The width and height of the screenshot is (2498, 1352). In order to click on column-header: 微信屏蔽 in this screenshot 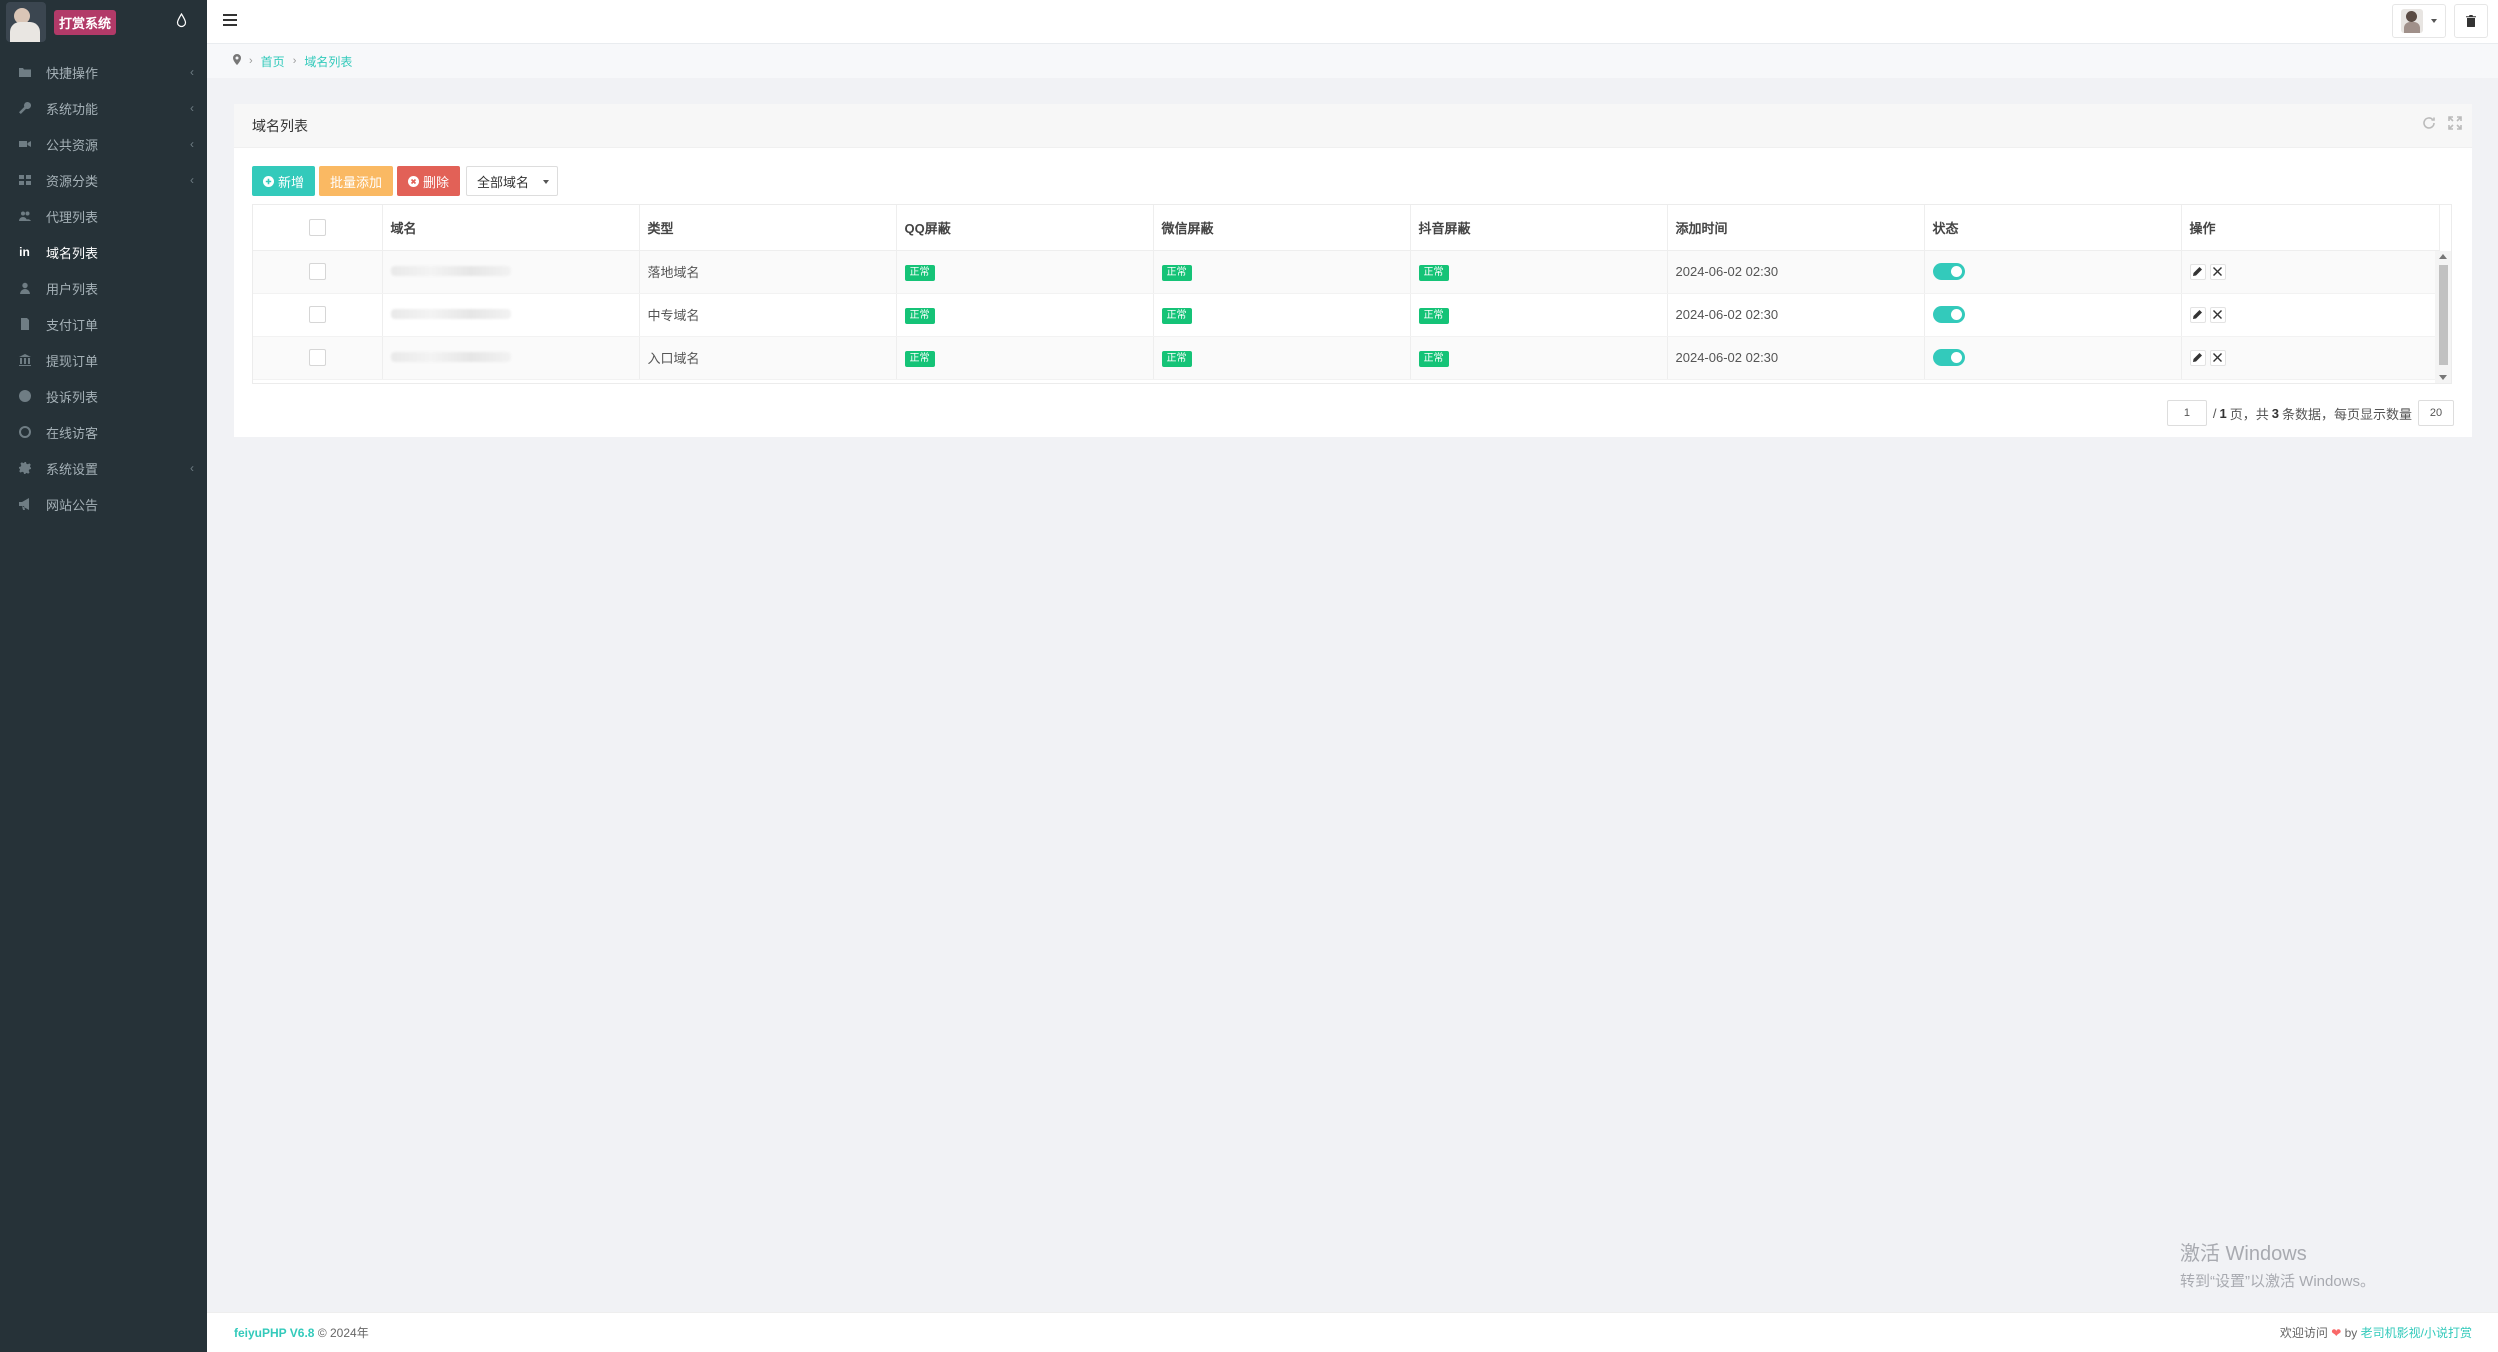, I will do `click(1282, 228)`.